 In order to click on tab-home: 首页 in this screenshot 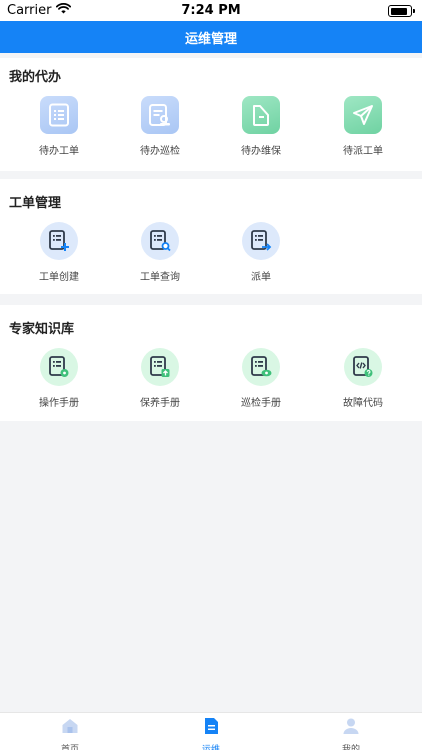, I will do `click(70, 733)`.